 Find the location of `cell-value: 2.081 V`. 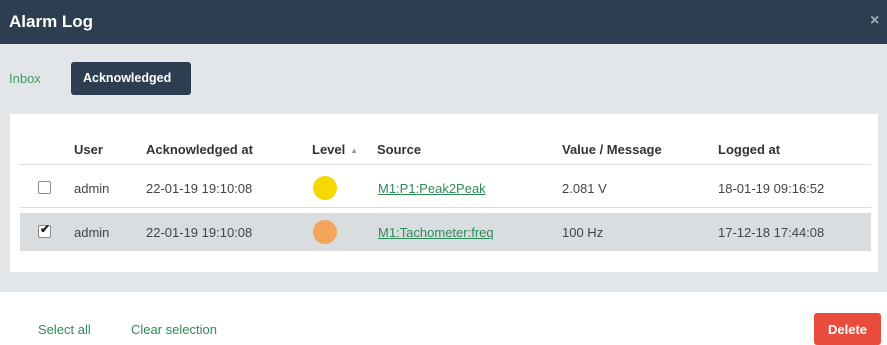

cell-value: 2.081 V is located at coordinates (584, 188).